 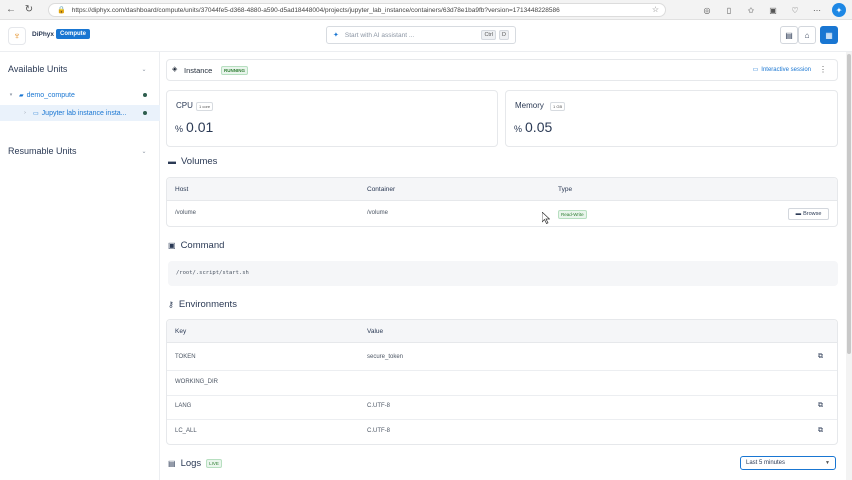 I want to click on cpu-value-number: 0.01, so click(x=200, y=127).